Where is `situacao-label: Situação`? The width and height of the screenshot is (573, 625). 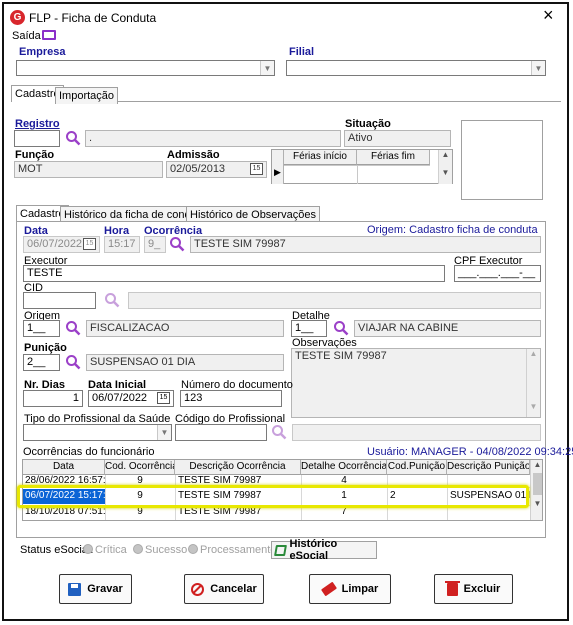
situacao-label: Situação is located at coordinates (368, 124).